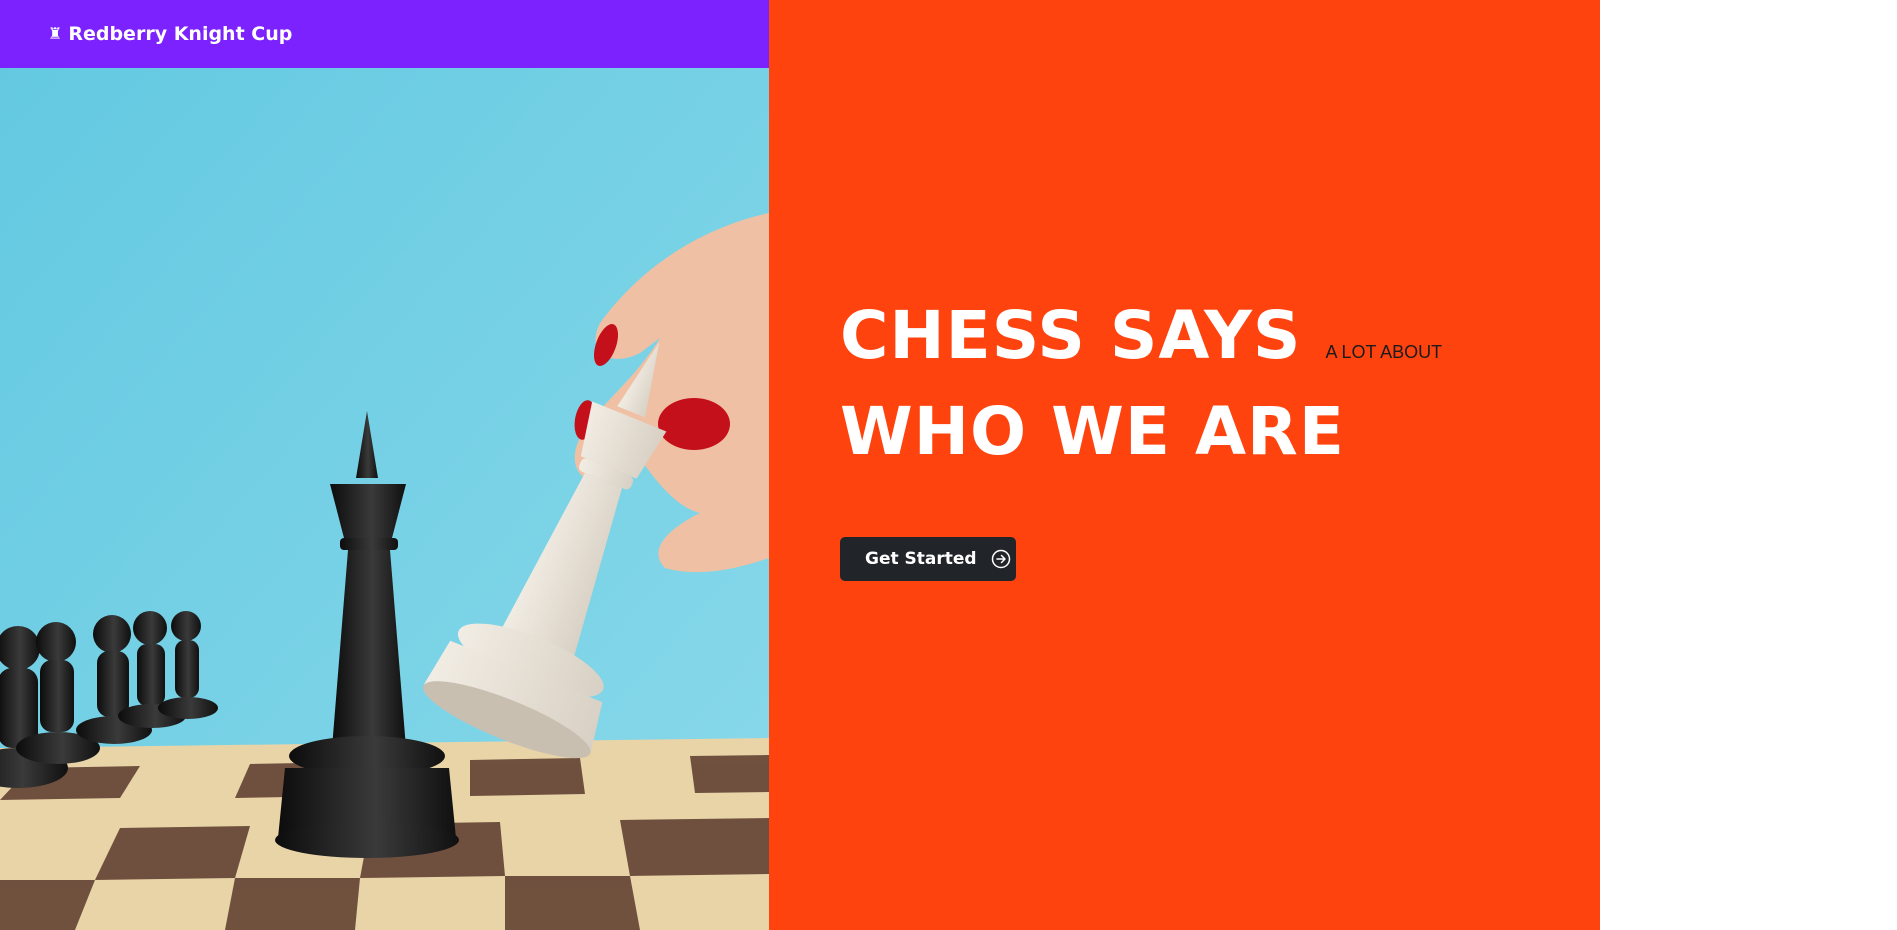 The width and height of the screenshot is (1897, 930). Describe the element at coordinates (55, 33) in the screenshot. I see `chess-rook-icon: ♜` at that location.